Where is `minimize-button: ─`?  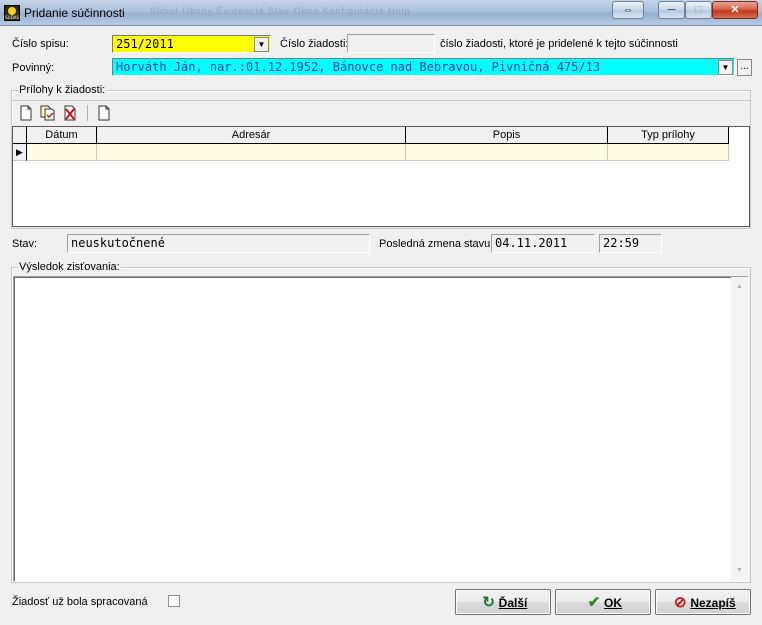 minimize-button: ─ is located at coordinates (671, 10).